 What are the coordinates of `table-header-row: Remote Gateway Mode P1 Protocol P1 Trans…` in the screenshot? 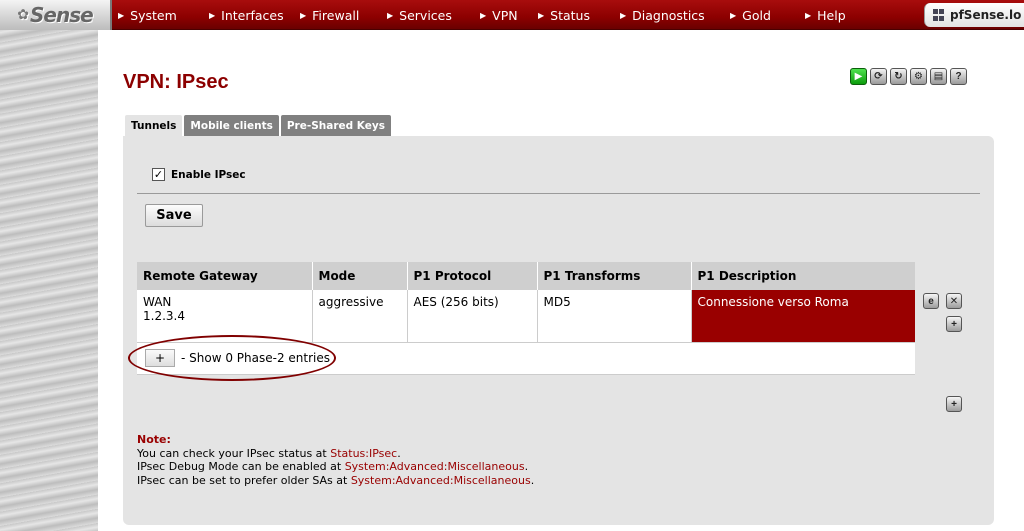 It's located at (526, 276).